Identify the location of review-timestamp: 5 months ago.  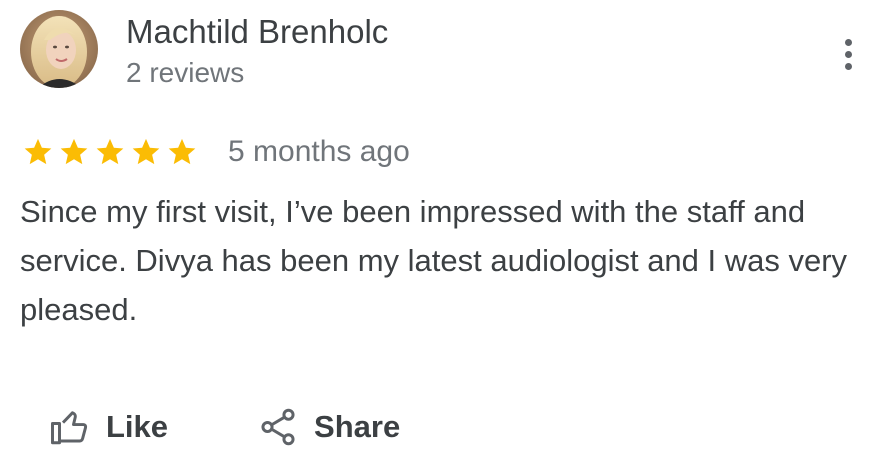
(319, 151).